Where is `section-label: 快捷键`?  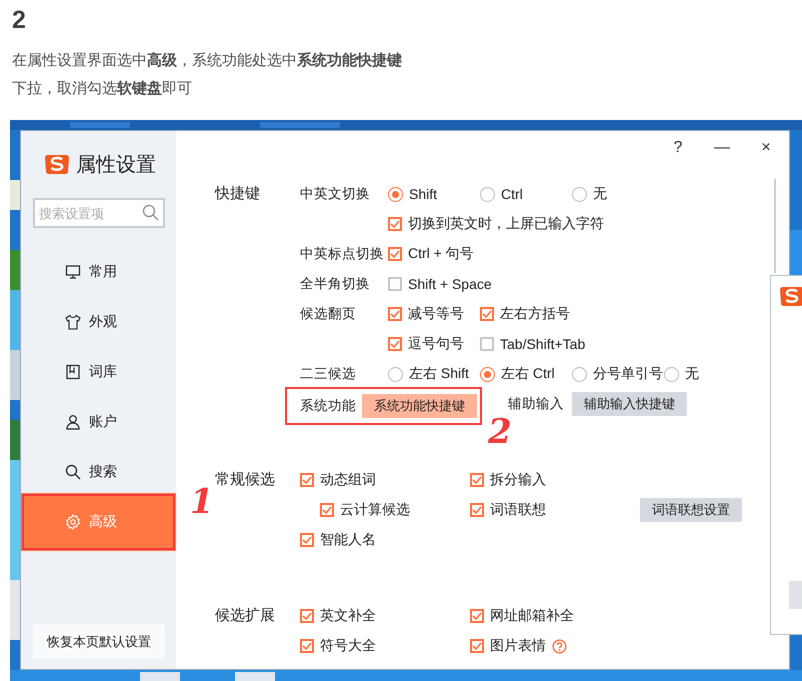
section-label: 快捷键 is located at coordinates (238, 194).